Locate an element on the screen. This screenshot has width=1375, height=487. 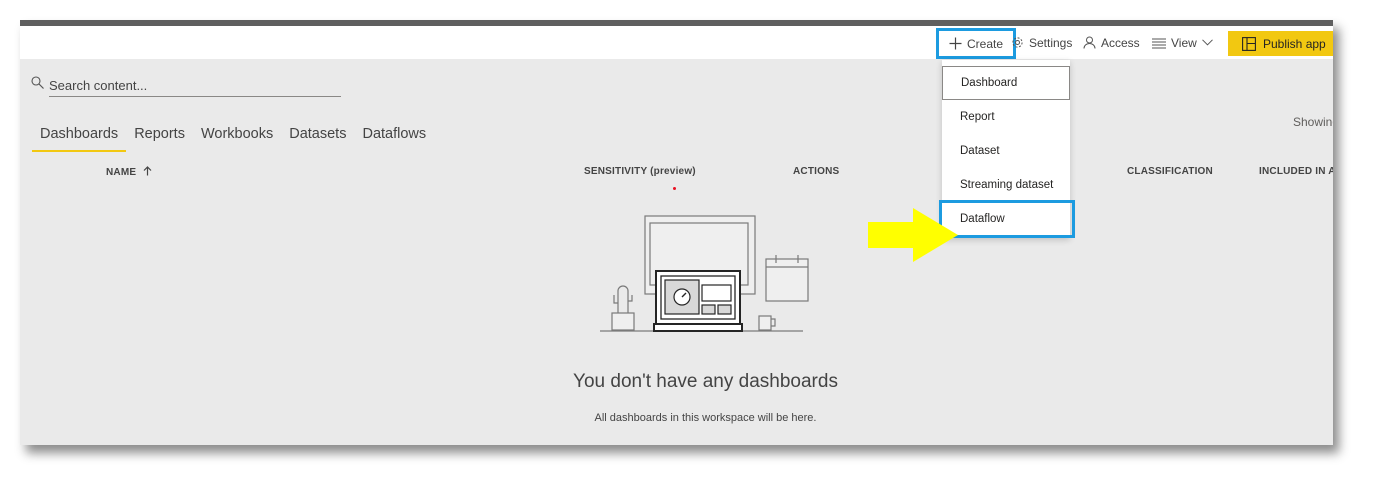
create-button: Create is located at coordinates (976, 43).